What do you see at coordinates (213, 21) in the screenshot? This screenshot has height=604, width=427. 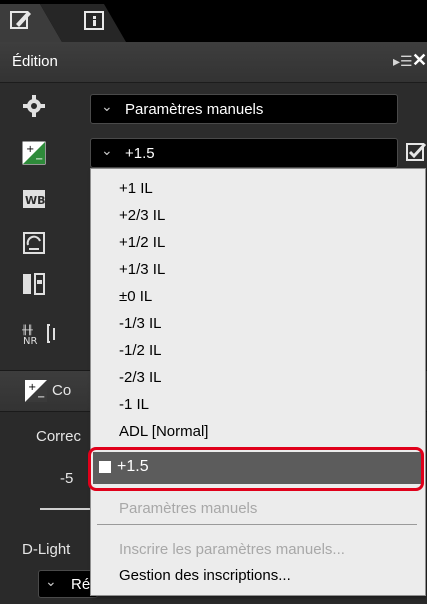 I see `tab-bar` at bounding box center [213, 21].